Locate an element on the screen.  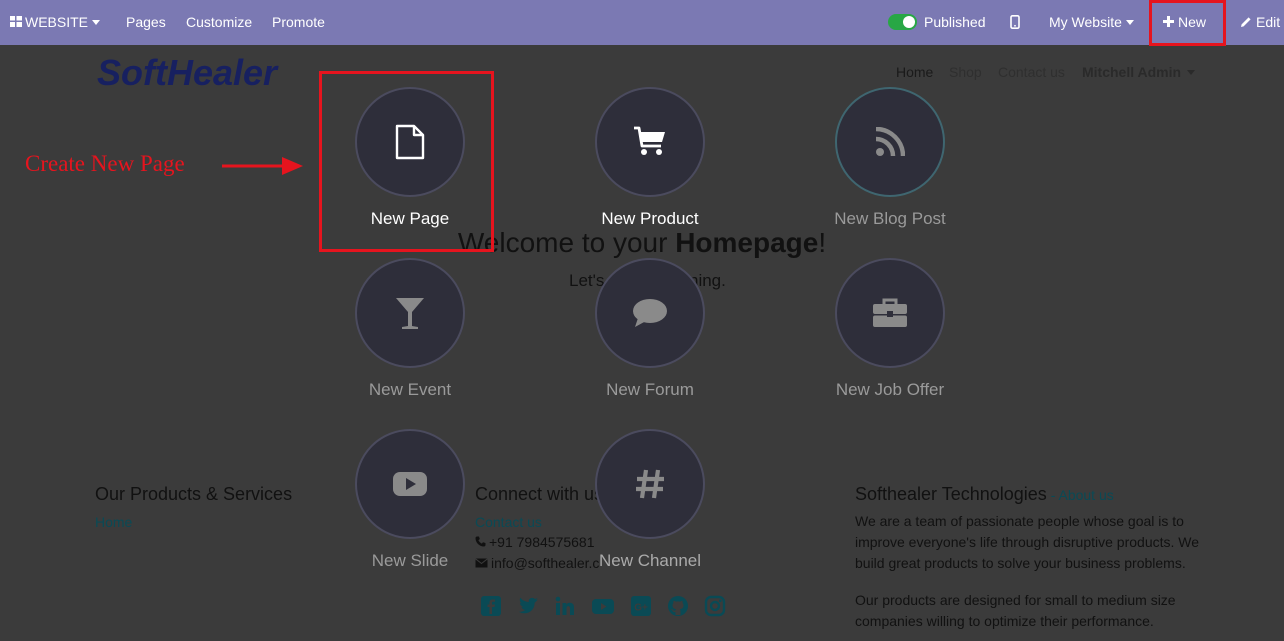
apps-grid-icon is located at coordinates (16, 22).